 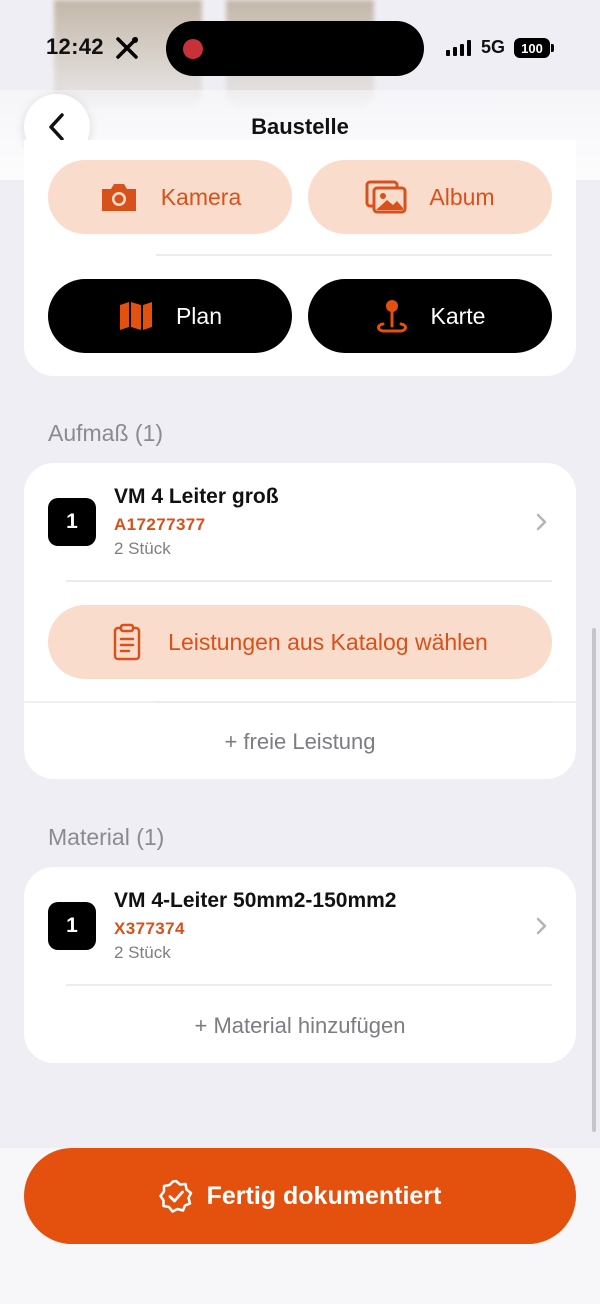 What do you see at coordinates (135, 316) in the screenshot?
I see `map-plan-icon` at bounding box center [135, 316].